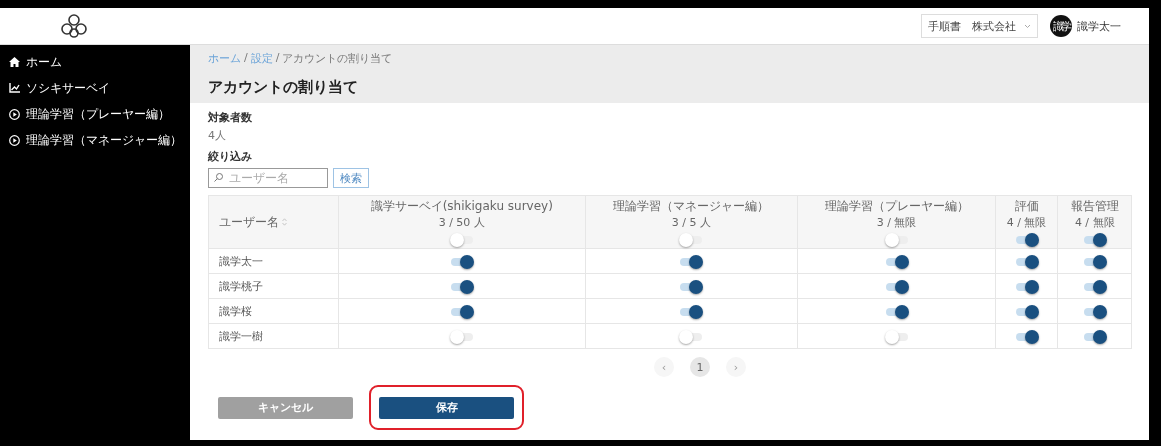  Describe the element at coordinates (273, 286) in the screenshot. I see `user-name-cell: 識学桃子` at that location.